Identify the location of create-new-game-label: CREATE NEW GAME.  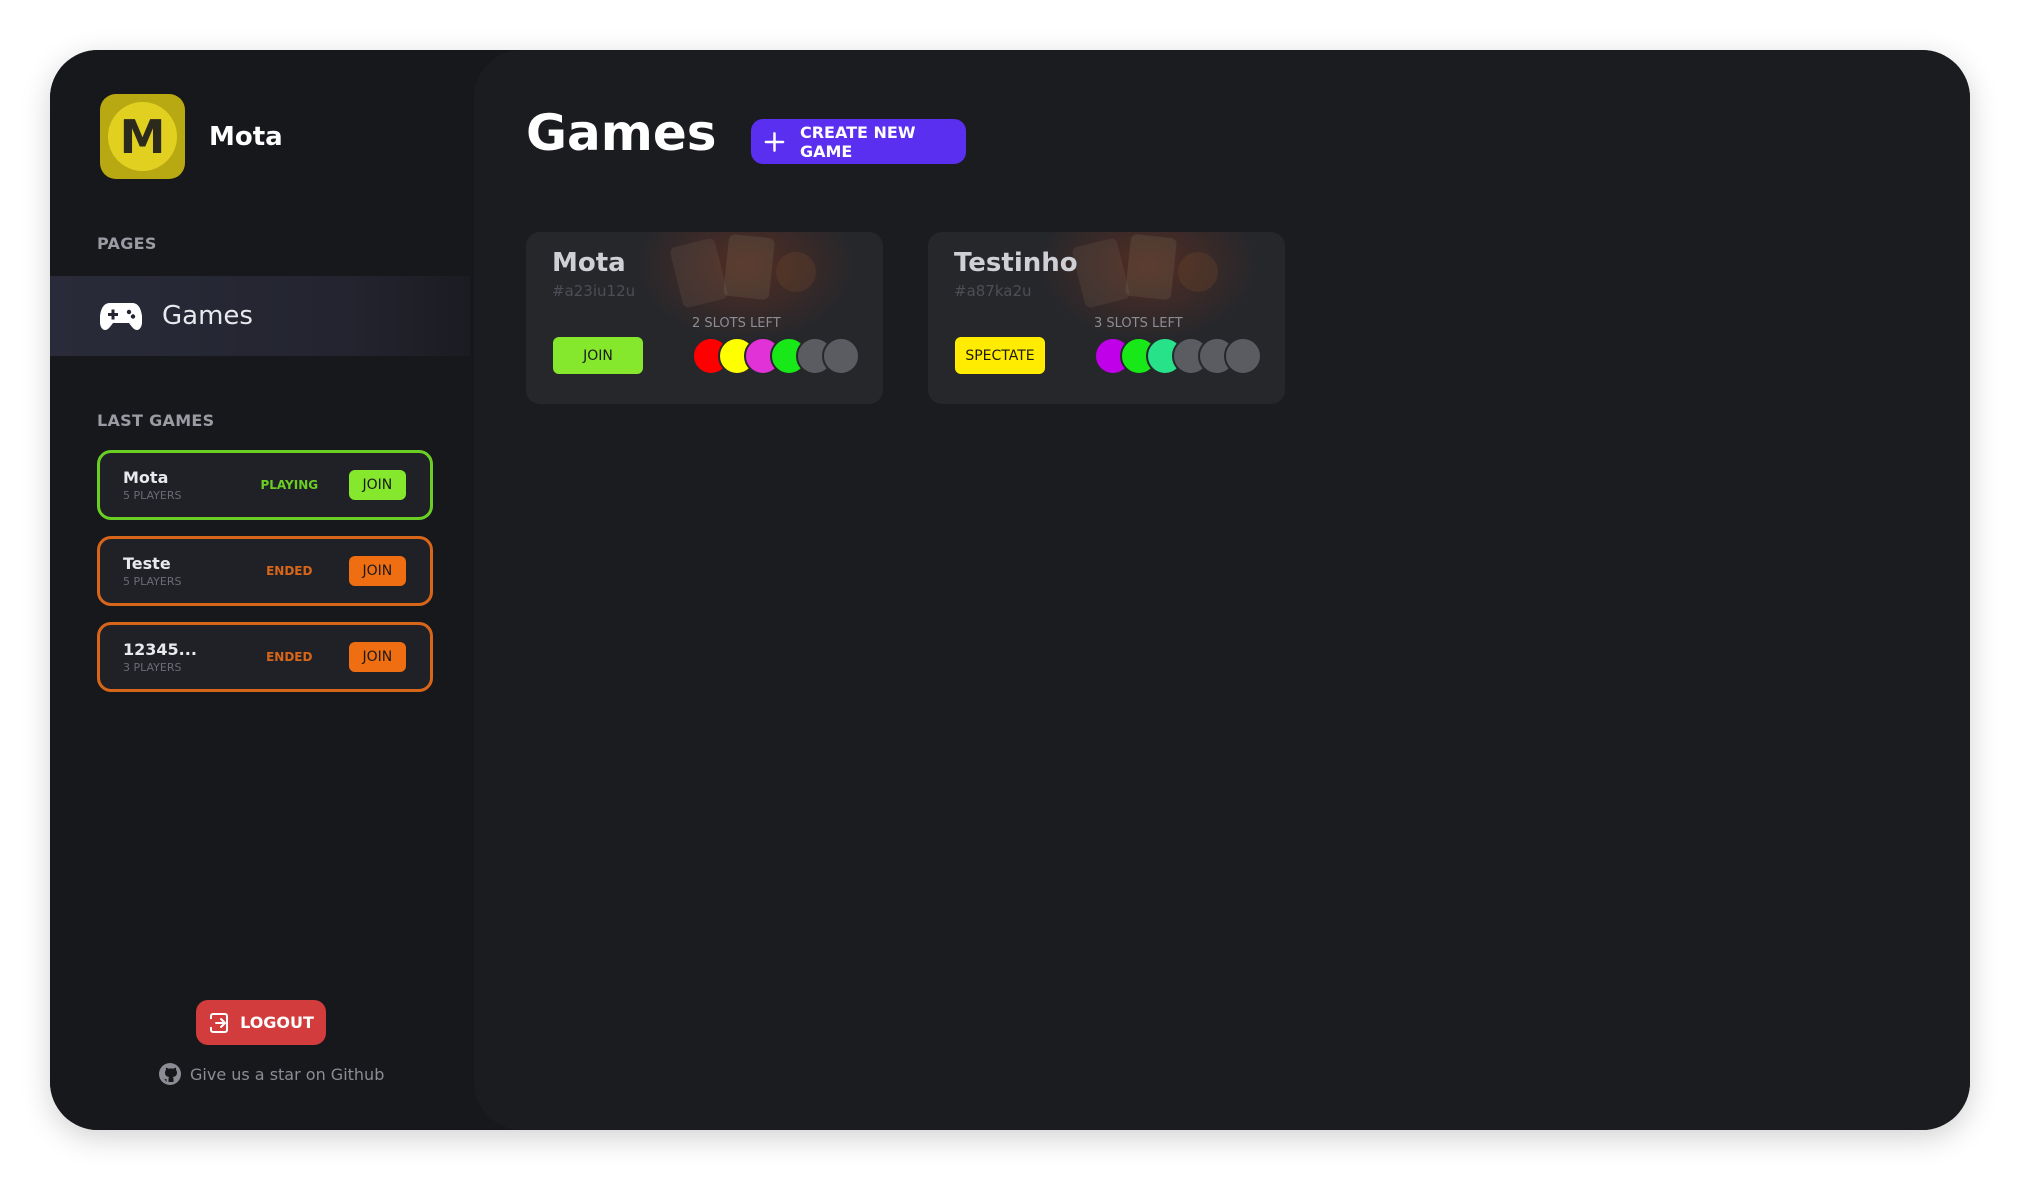
(857, 141).